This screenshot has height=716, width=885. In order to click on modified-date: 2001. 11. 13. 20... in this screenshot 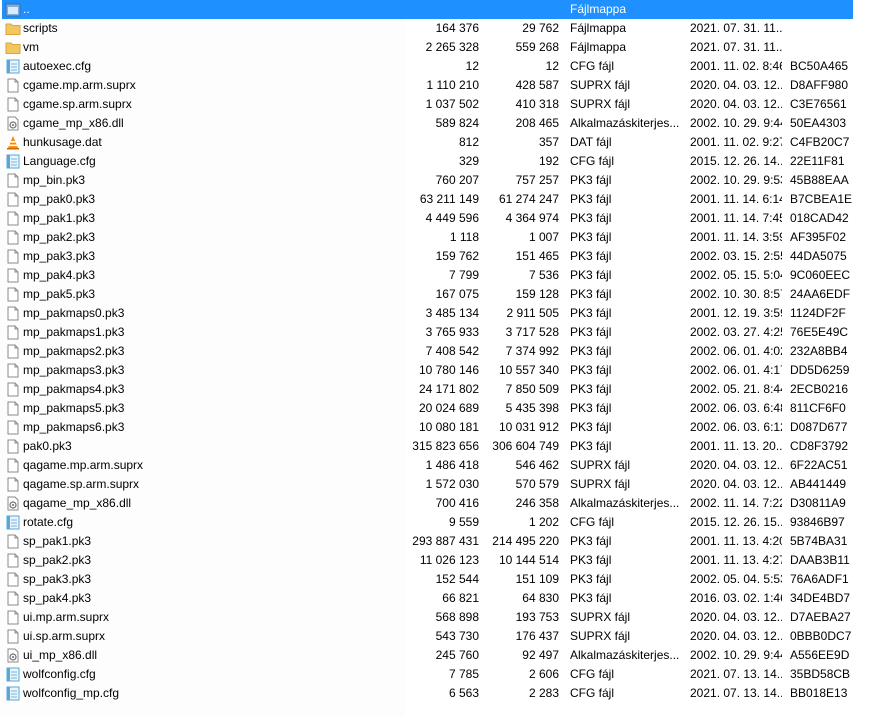, I will do `click(736, 446)`.